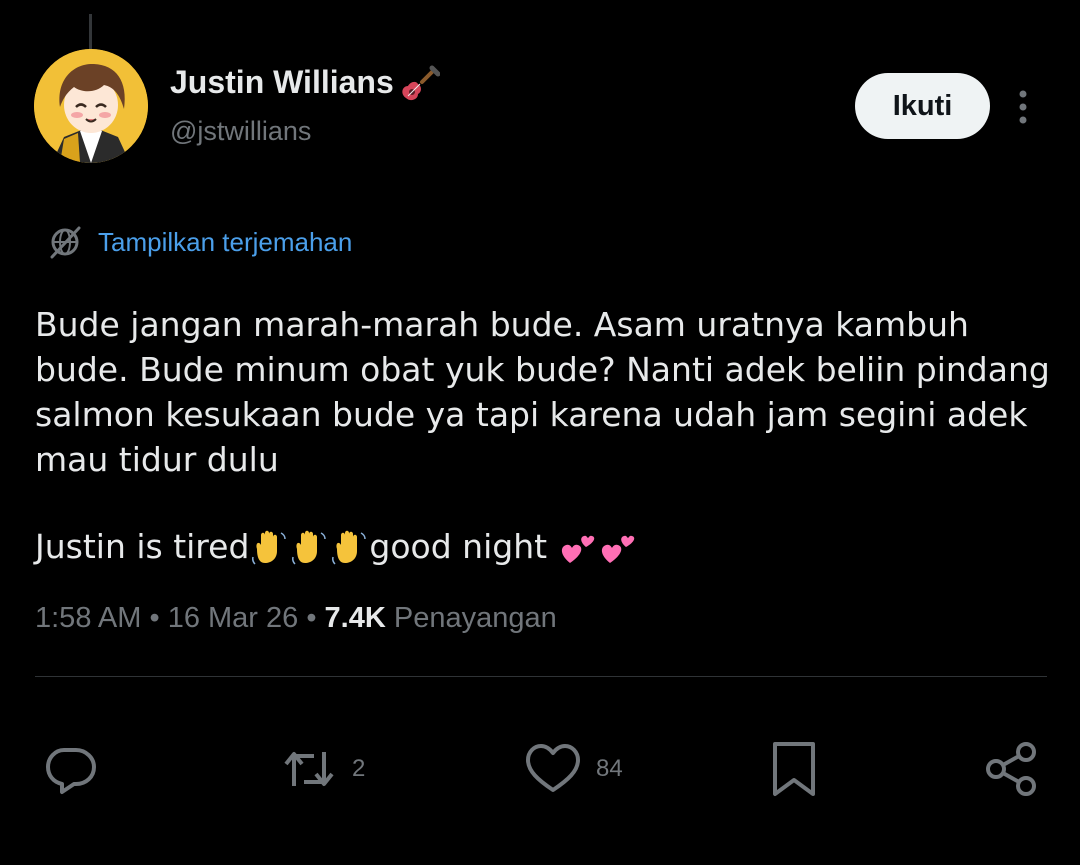  Describe the element at coordinates (922, 106) in the screenshot. I see `follow-button: Ikuti` at that location.